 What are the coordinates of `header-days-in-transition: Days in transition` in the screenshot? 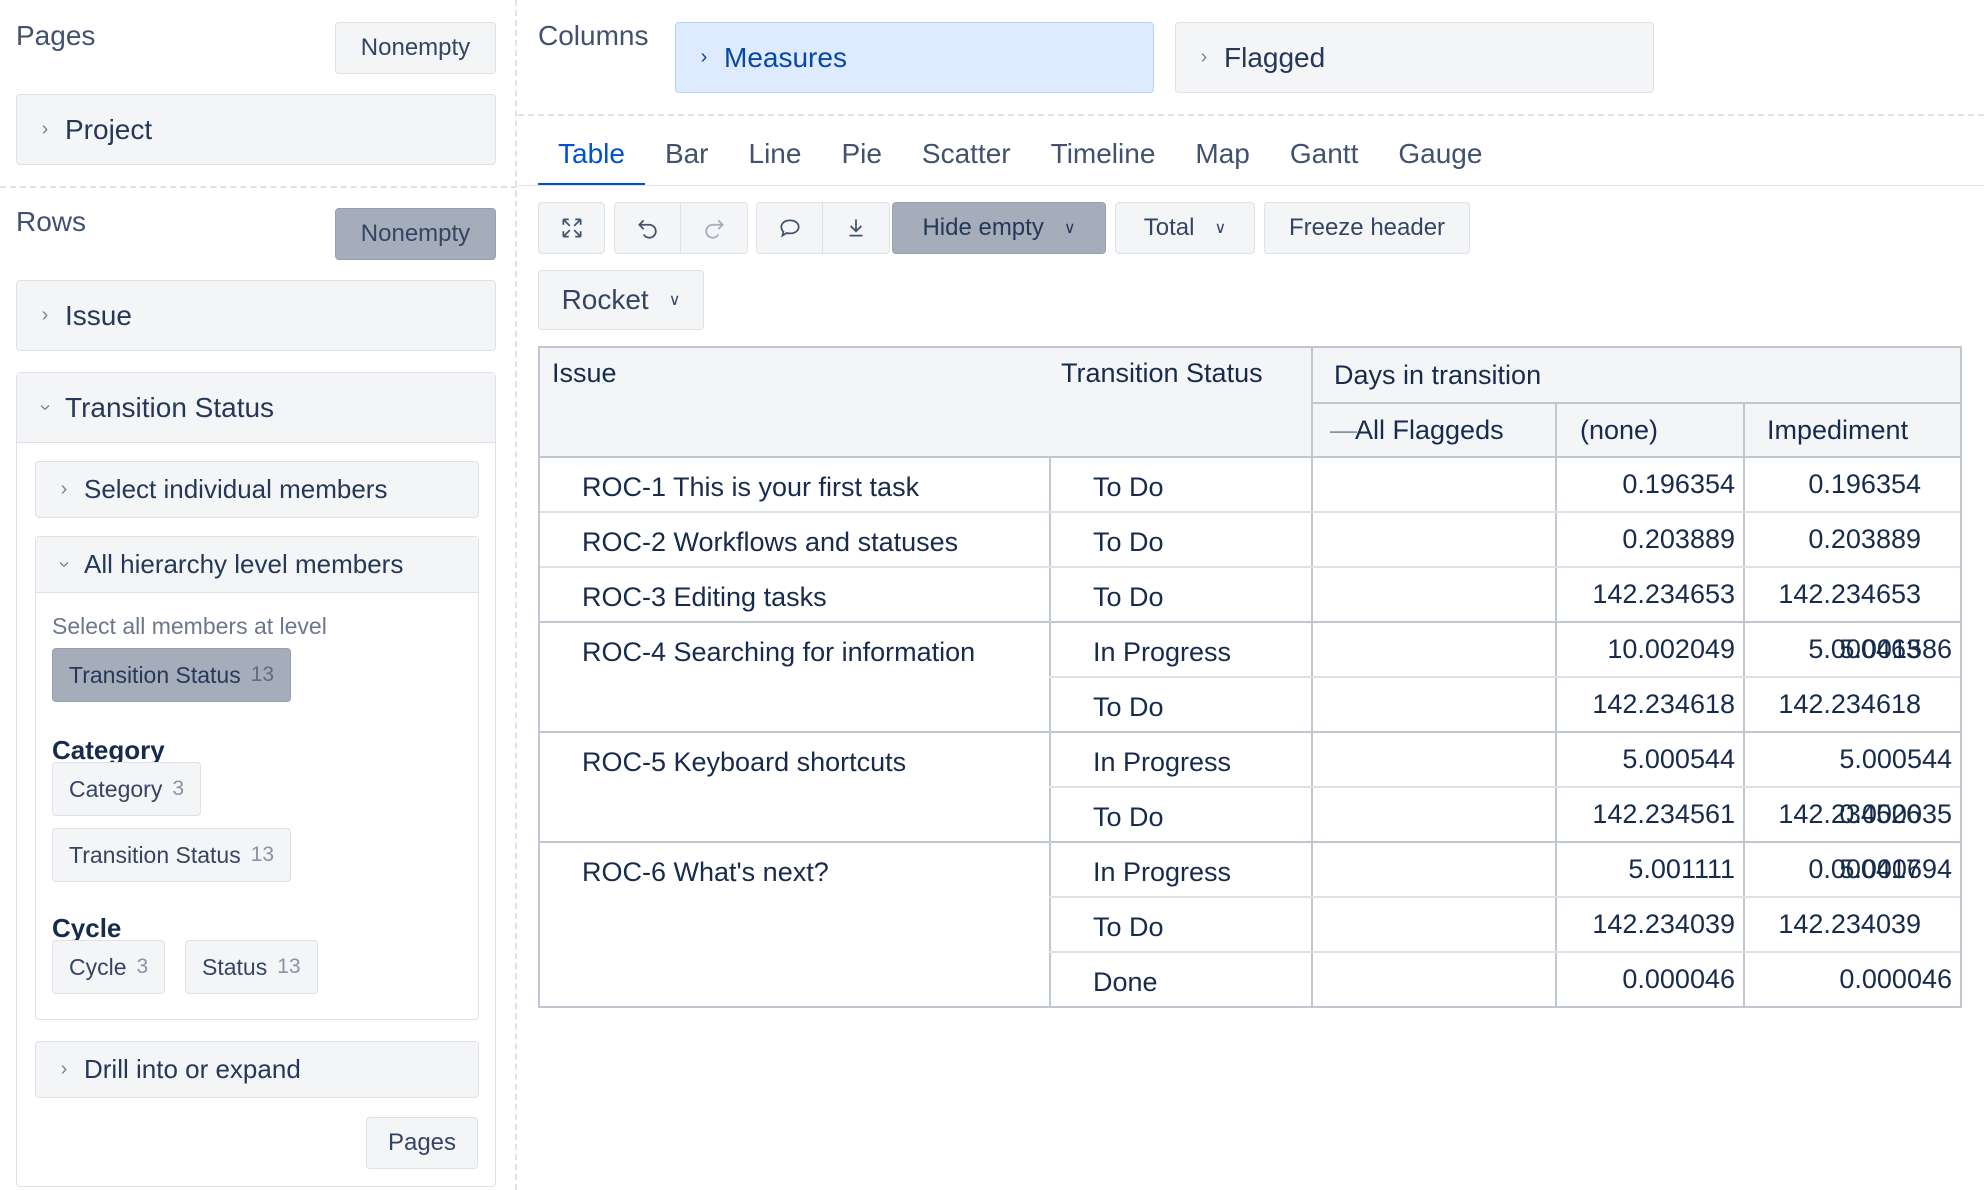 It's located at (1437, 375).